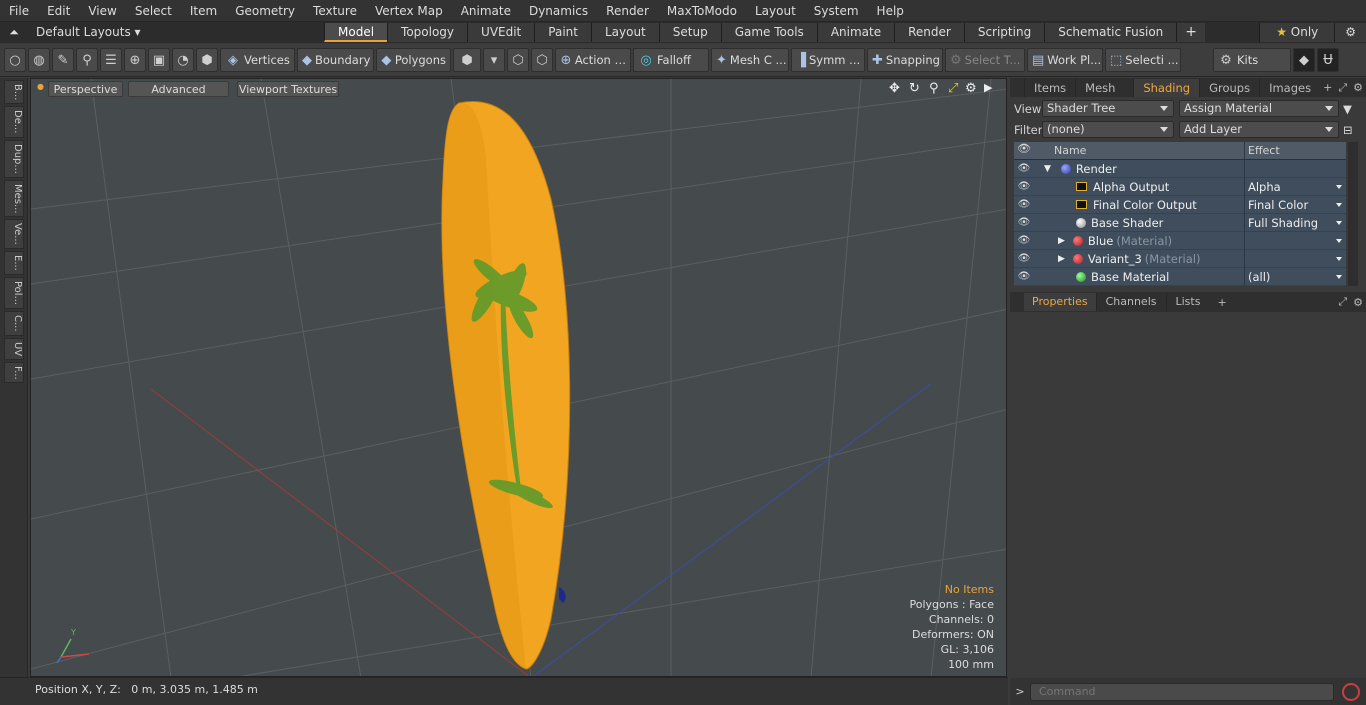  Describe the element at coordinates (335, 11) in the screenshot. I see `menu-texture: Texture` at that location.